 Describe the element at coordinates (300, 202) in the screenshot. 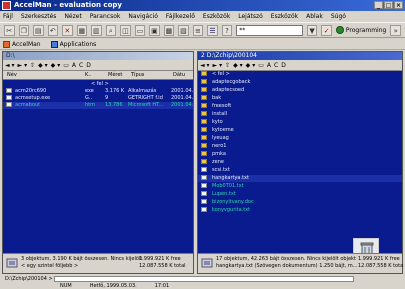

I see `file-item: bizonyitvany.doc` at that location.